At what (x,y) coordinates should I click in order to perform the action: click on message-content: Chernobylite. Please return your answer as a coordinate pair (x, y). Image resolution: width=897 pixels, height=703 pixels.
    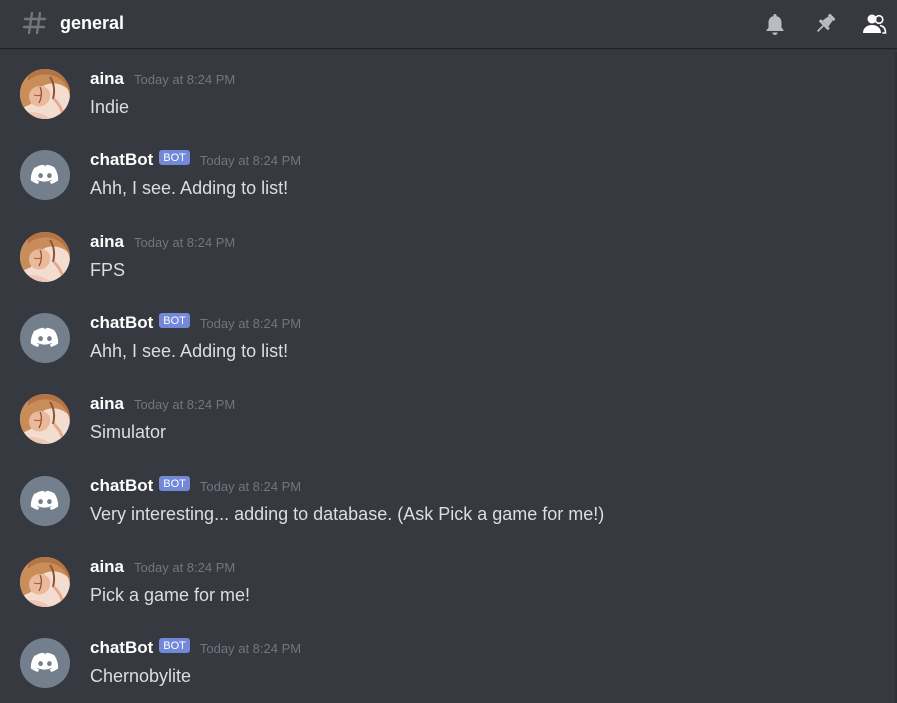
    Looking at the image, I should click on (141, 676).